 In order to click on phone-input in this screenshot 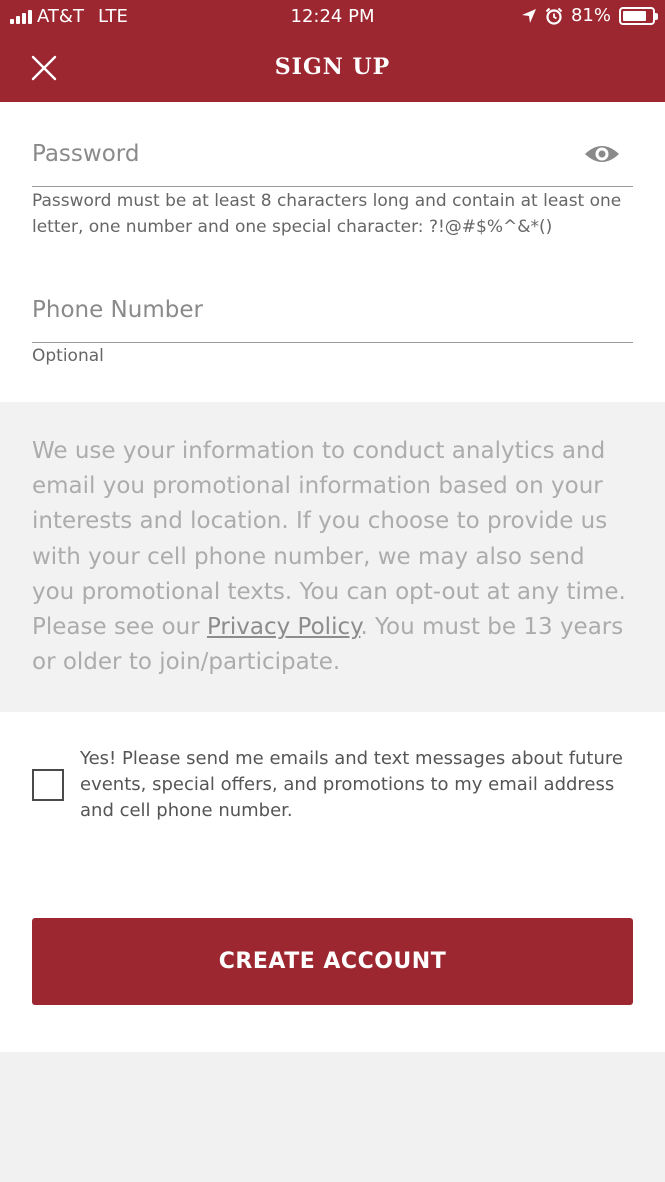, I will do `click(332, 310)`.